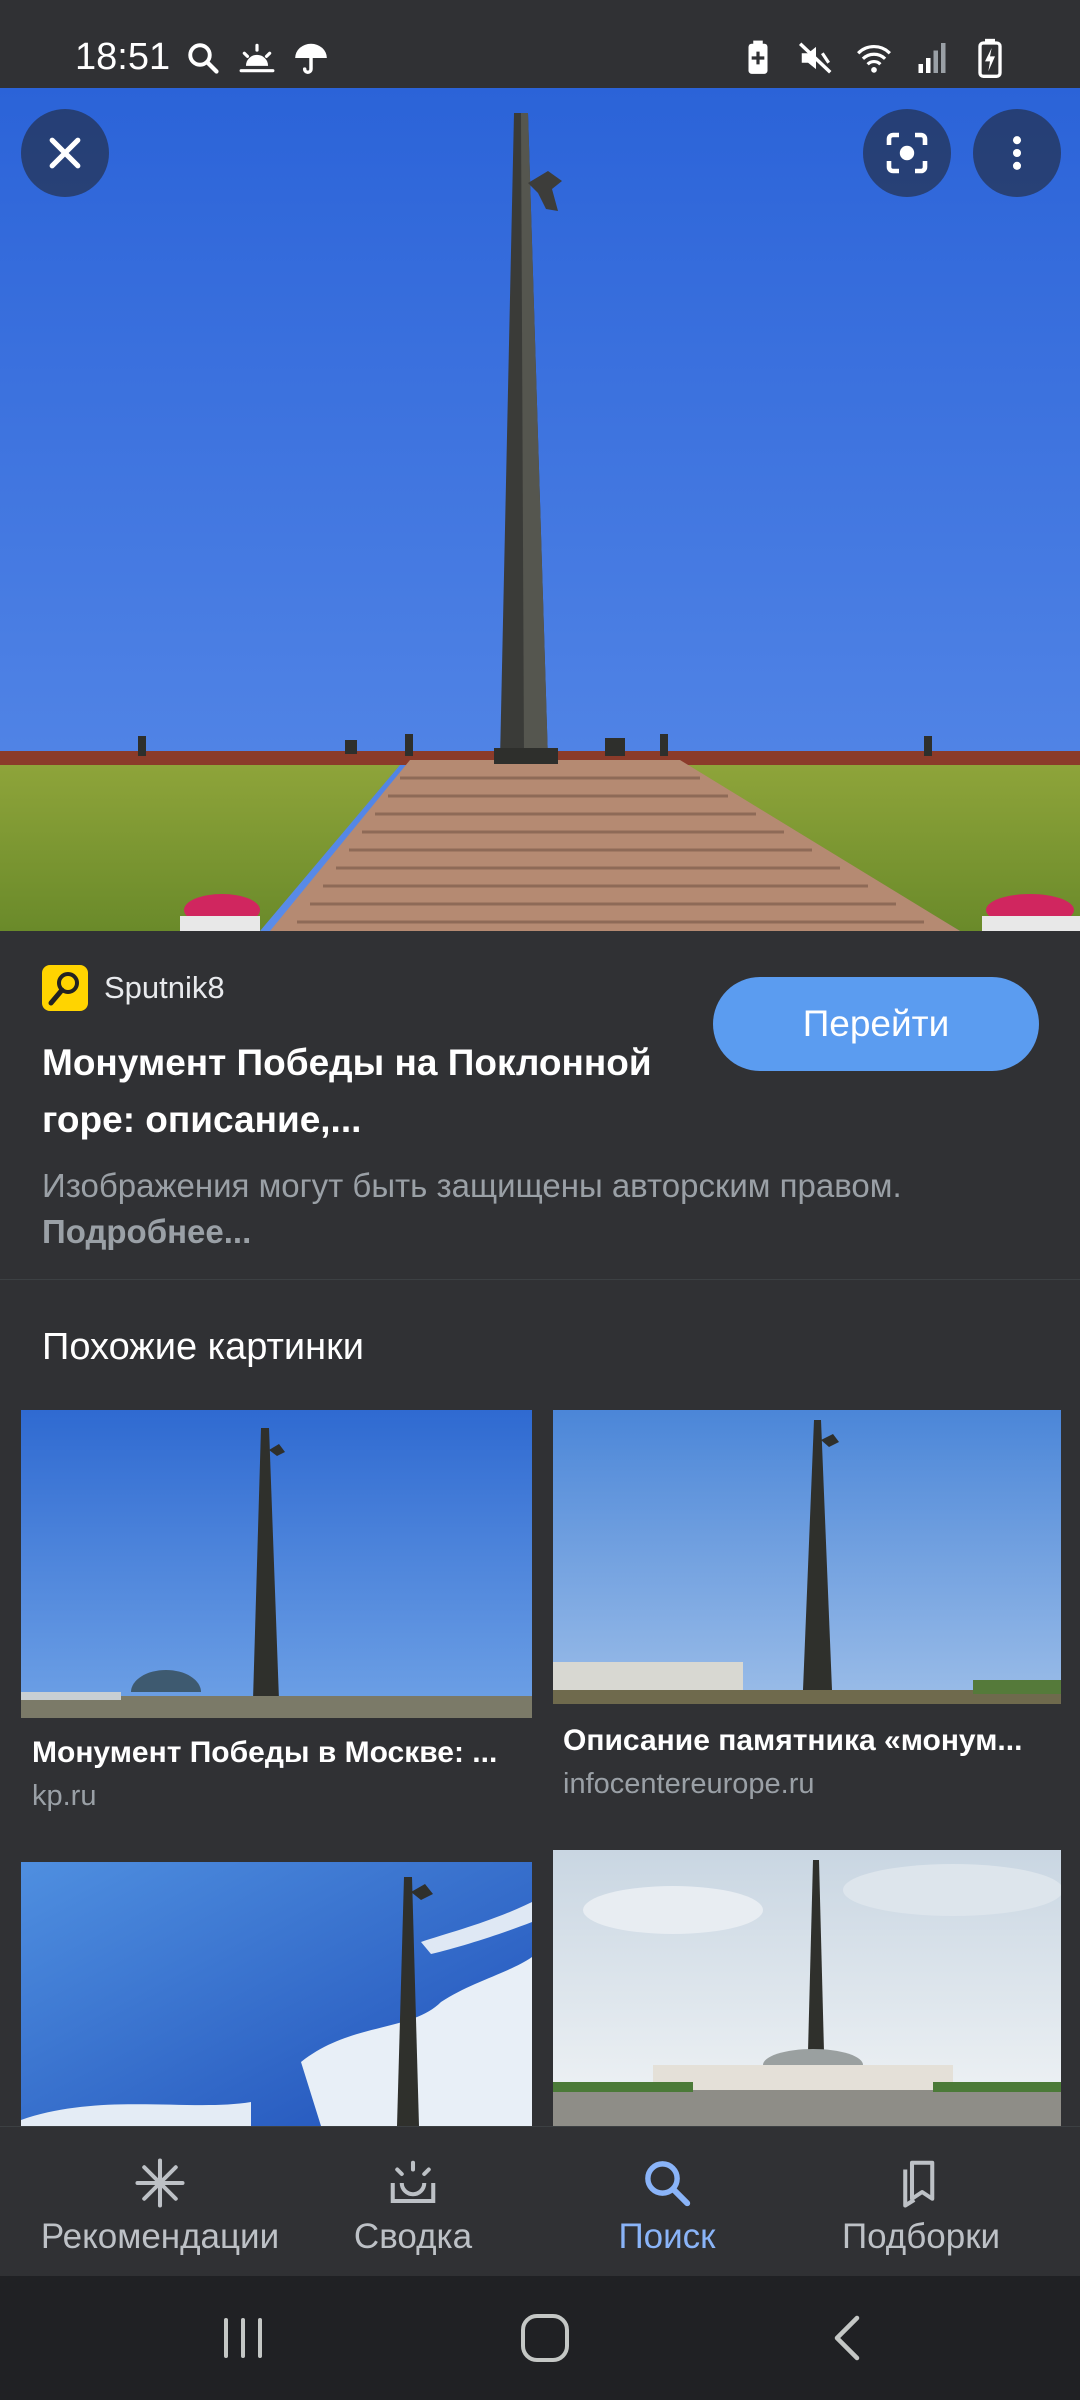 This screenshot has width=1080, height=2400. I want to click on nav-label: Рекомендации, so click(160, 2236).